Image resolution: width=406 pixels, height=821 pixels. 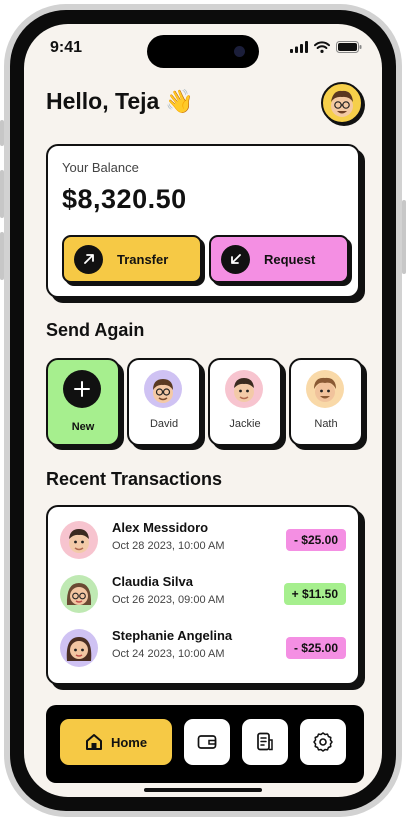 I want to click on arrow-up-right-icon, so click(x=88, y=259).